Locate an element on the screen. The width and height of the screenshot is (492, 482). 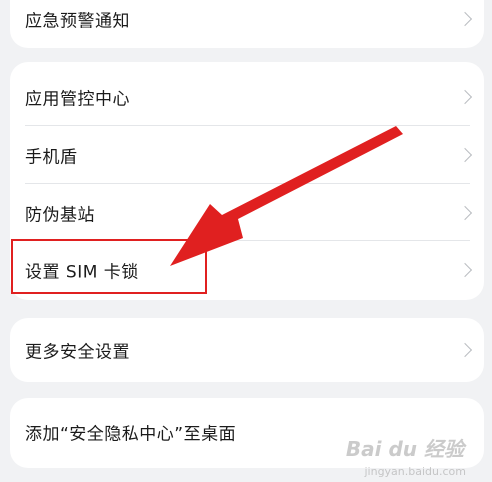
settings-card-top: 应急预警通知 is located at coordinates (247, 24).